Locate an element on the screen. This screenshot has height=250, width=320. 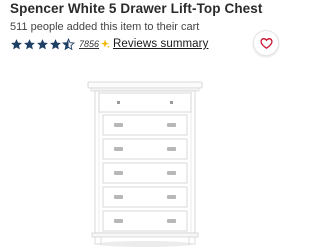
product-title: Spencer White 5 Drawer Lift-Top Chest is located at coordinates (136, 8).